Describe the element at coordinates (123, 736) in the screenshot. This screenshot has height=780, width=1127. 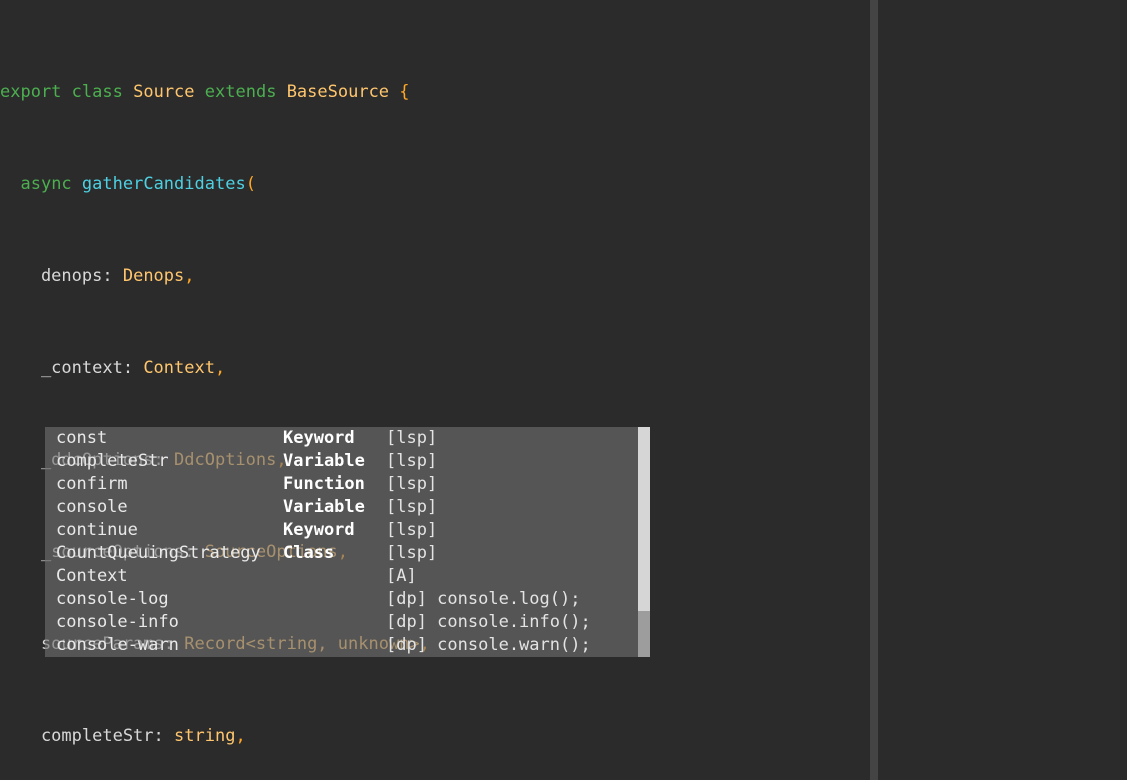
I see `code-line: completeStr: string,` at that location.